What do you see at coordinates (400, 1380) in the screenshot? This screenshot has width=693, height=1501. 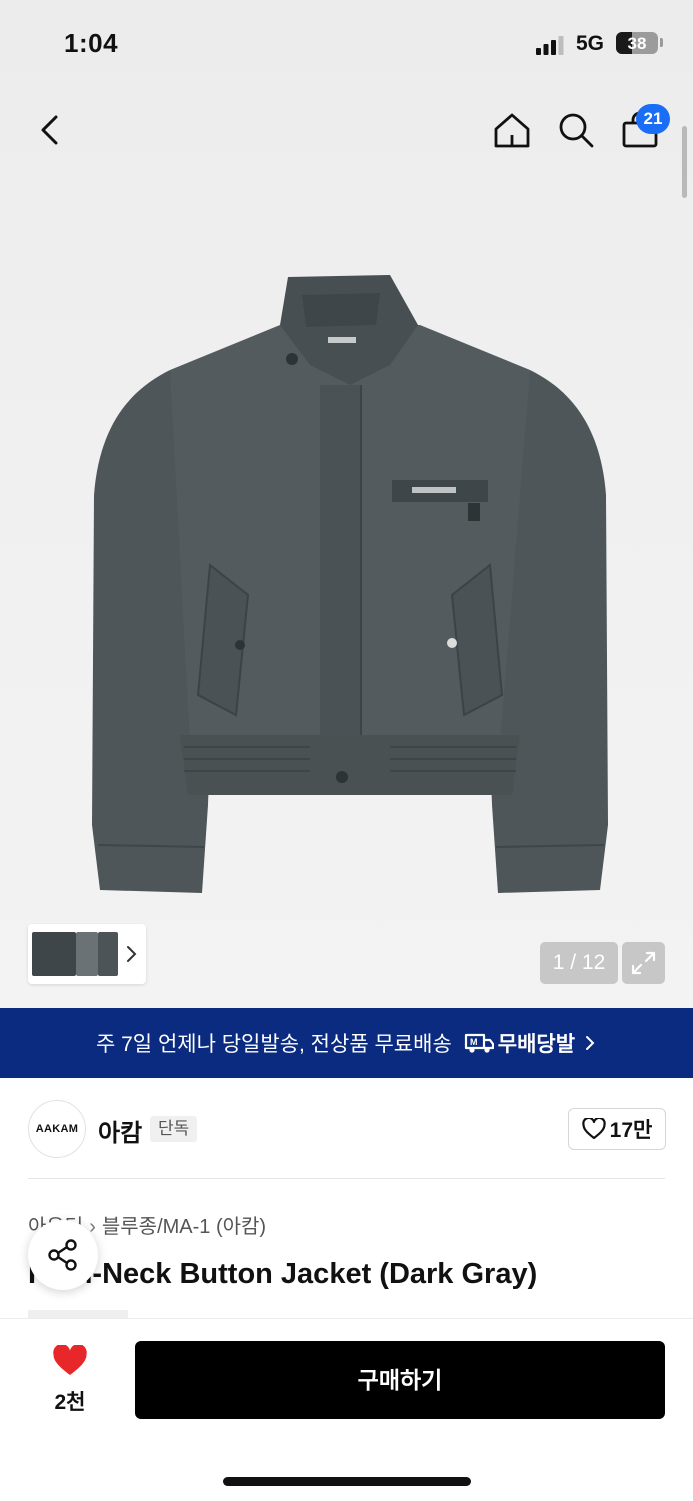 I see `buy-button: 구매하기` at bounding box center [400, 1380].